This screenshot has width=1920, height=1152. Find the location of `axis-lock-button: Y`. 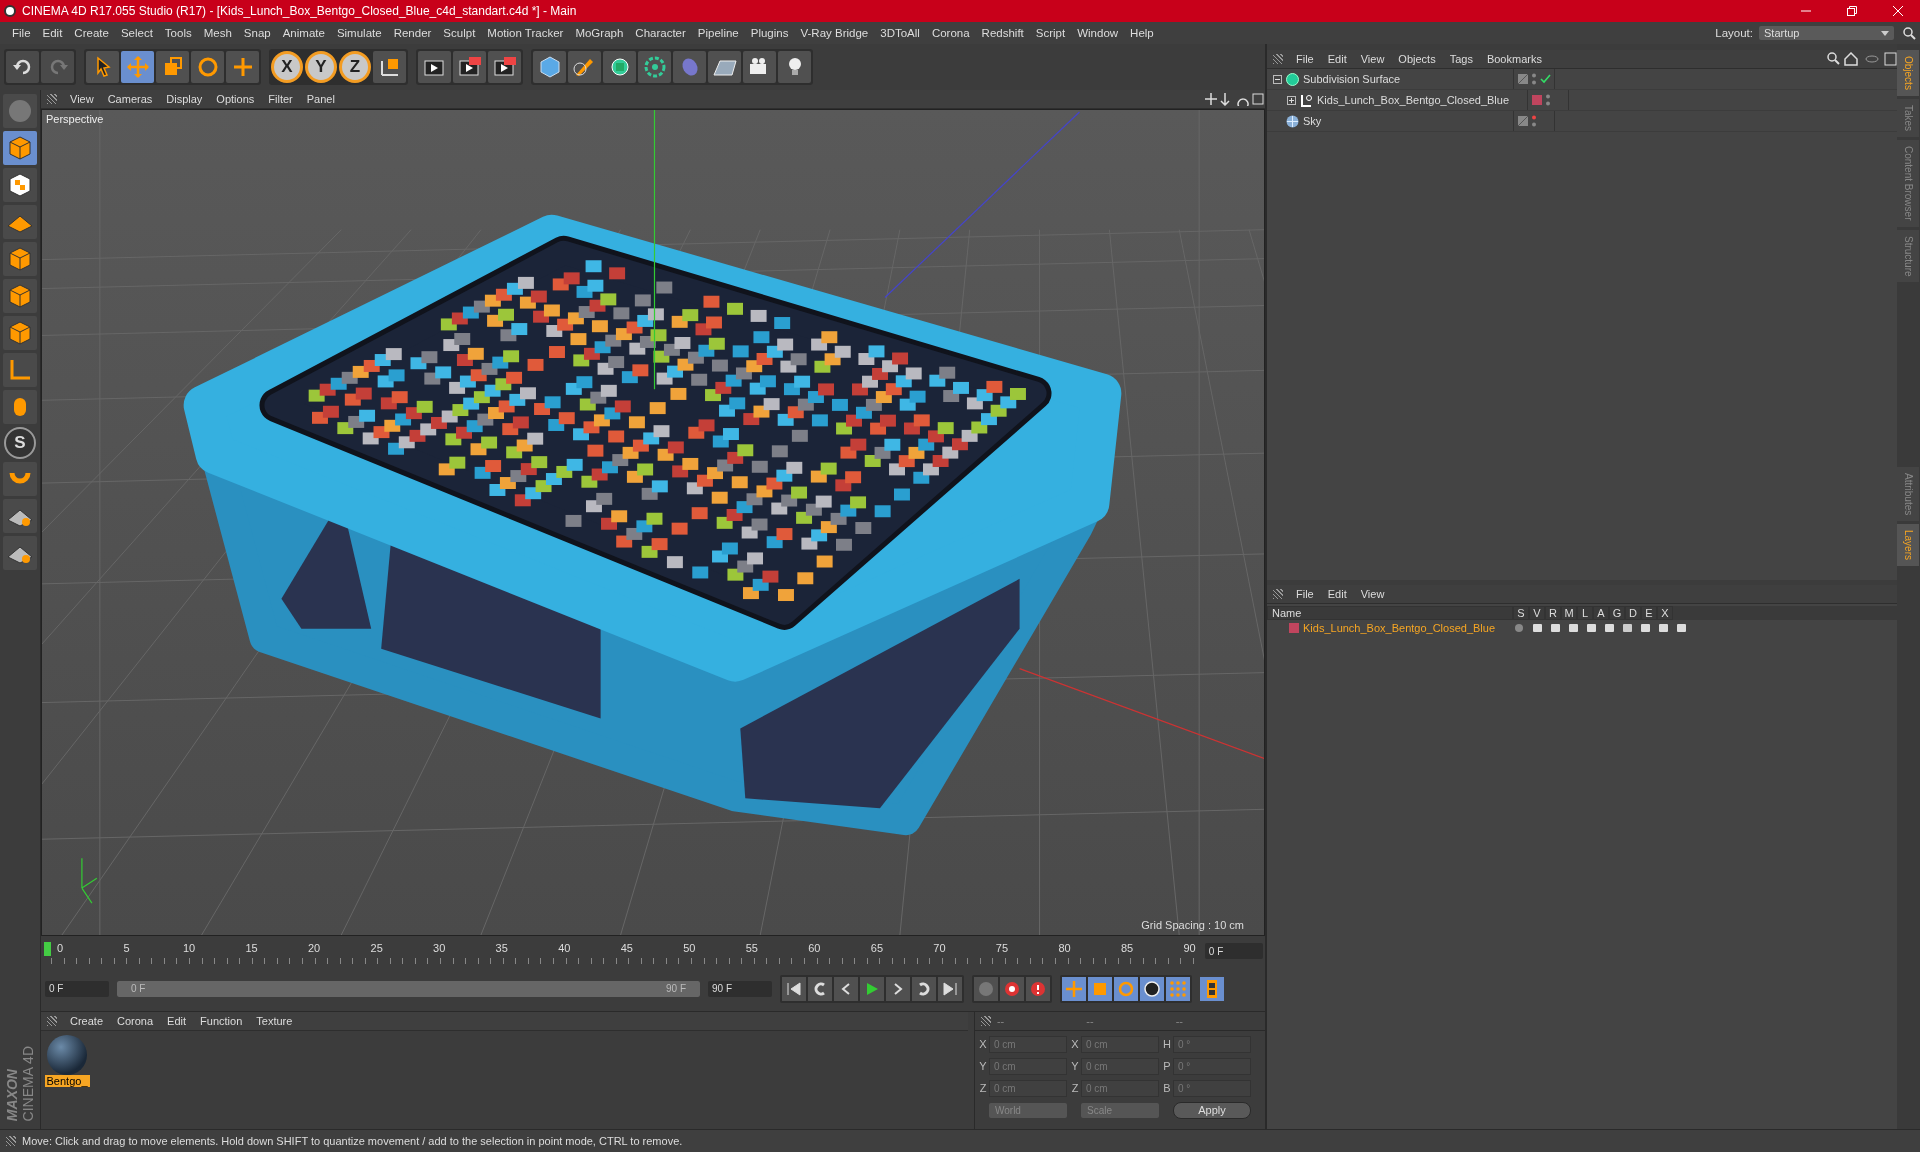

axis-lock-button: Y is located at coordinates (321, 67).